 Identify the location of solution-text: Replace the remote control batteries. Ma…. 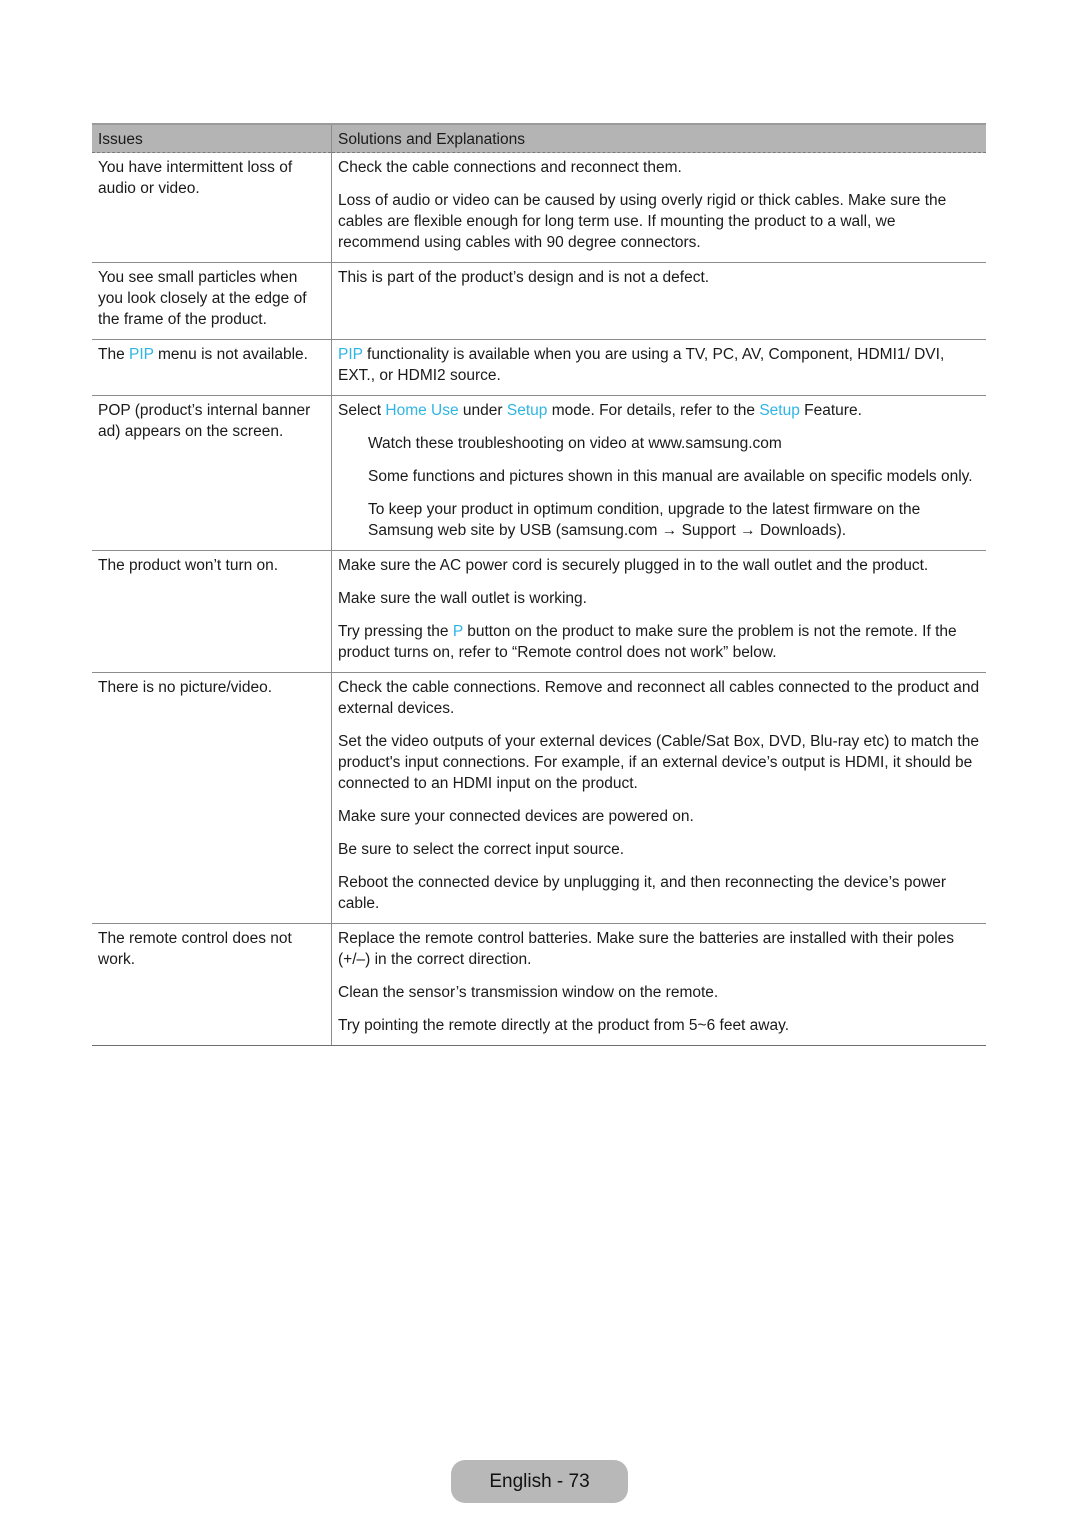
(646, 949).